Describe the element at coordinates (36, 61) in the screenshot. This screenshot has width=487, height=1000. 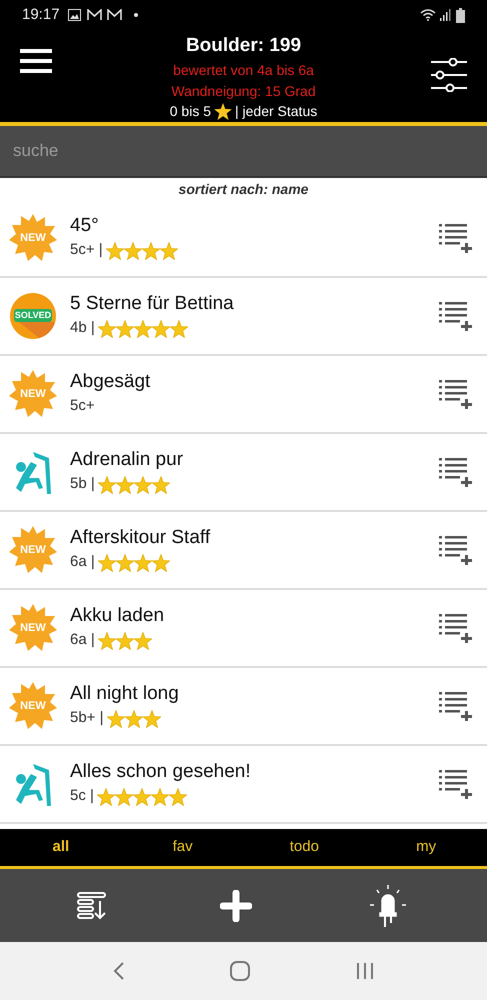
I see `menu-button` at that location.